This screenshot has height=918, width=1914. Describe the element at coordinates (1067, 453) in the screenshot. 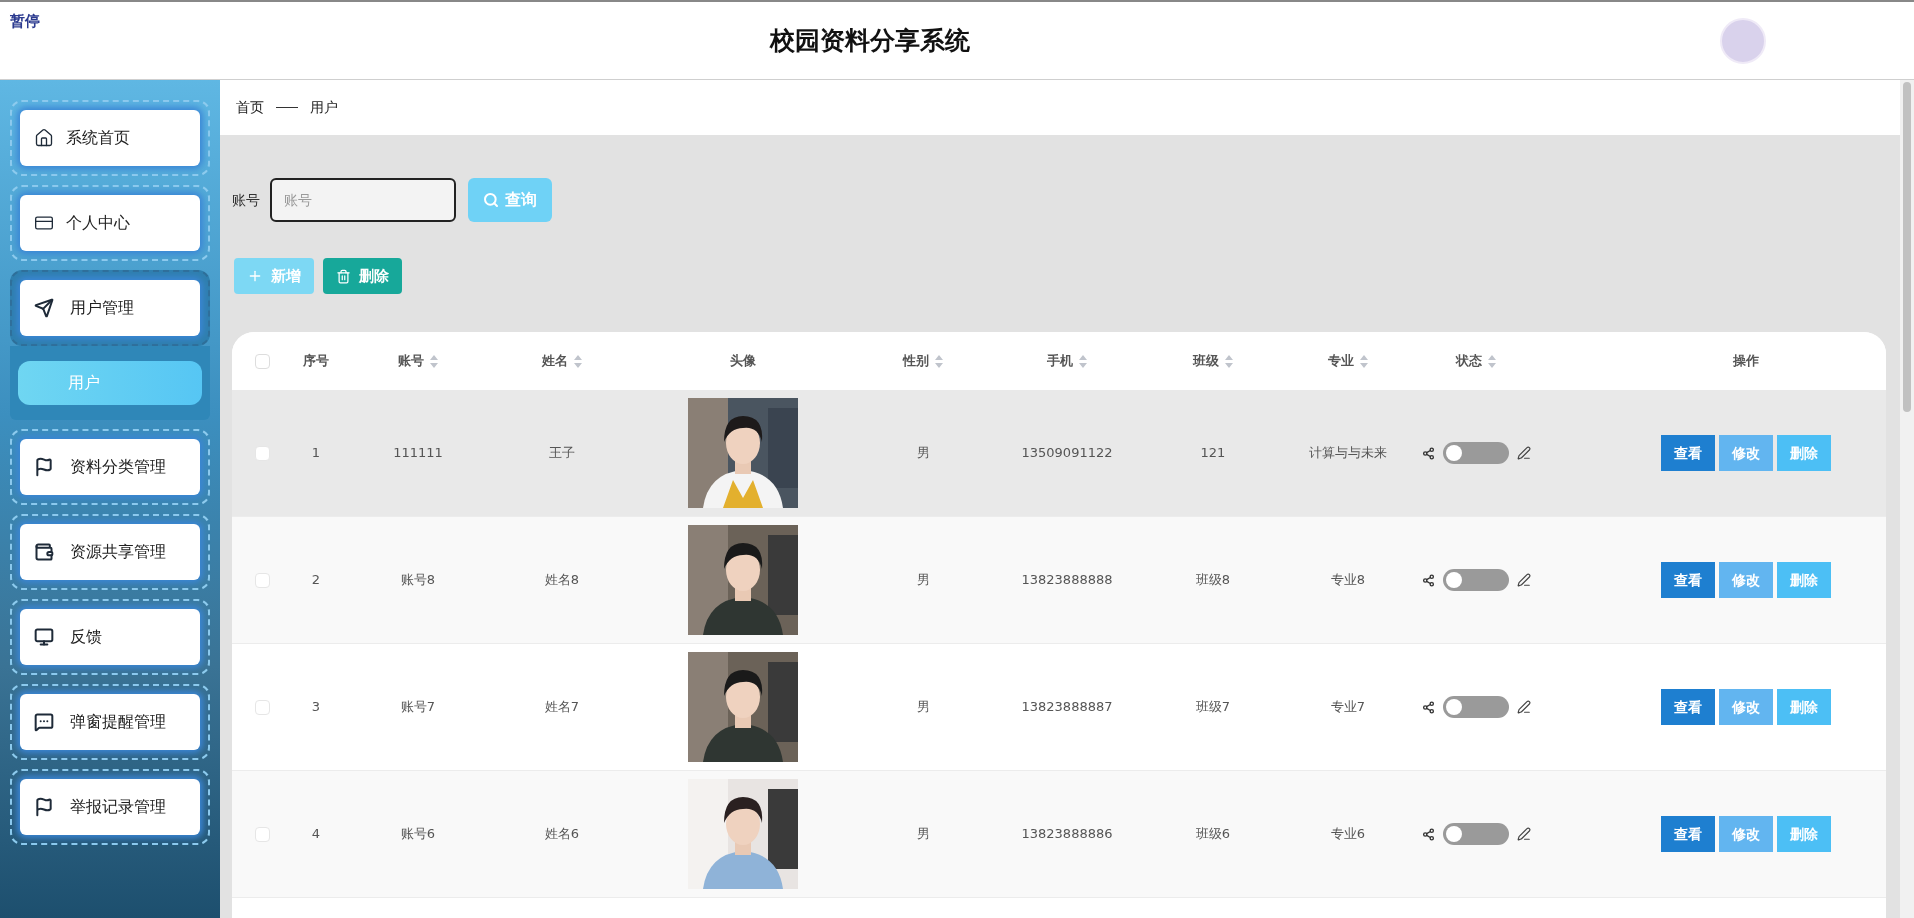

I see `phone-cell: 13509091122` at that location.